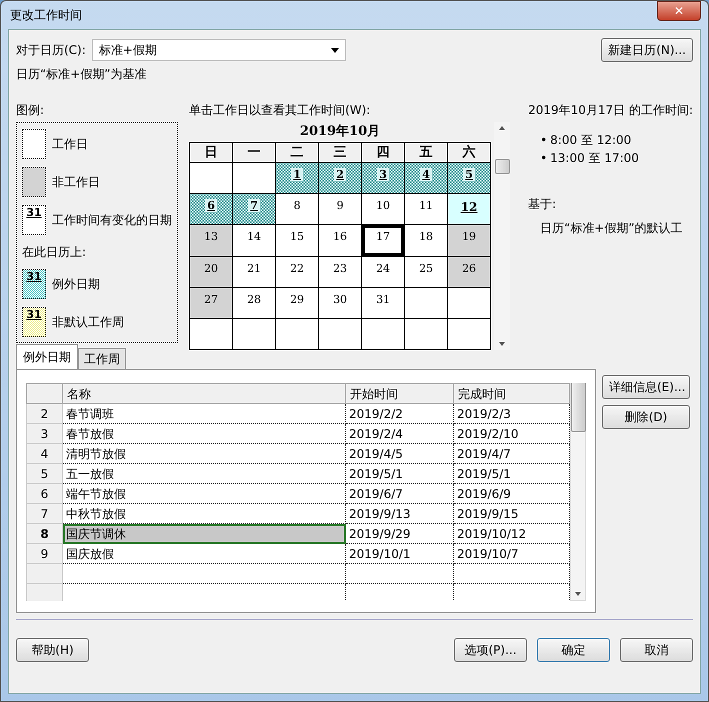  I want to click on calendar-day: 2, so click(340, 178).